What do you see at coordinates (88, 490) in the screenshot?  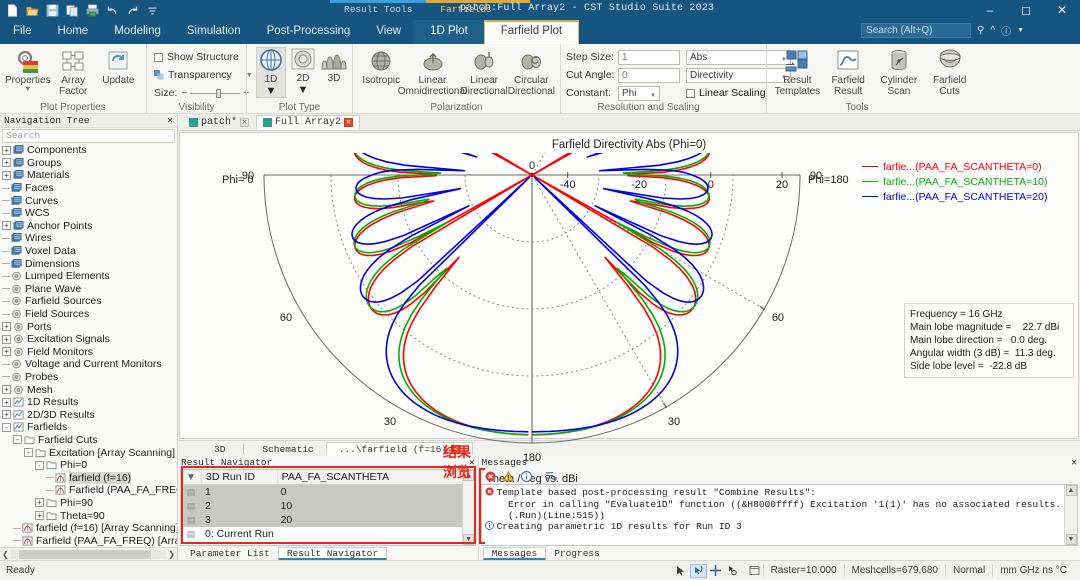 I see `tree-item-farfield-paa-fa-freq: Farfield (PAA_FA_FREQ)` at bounding box center [88, 490].